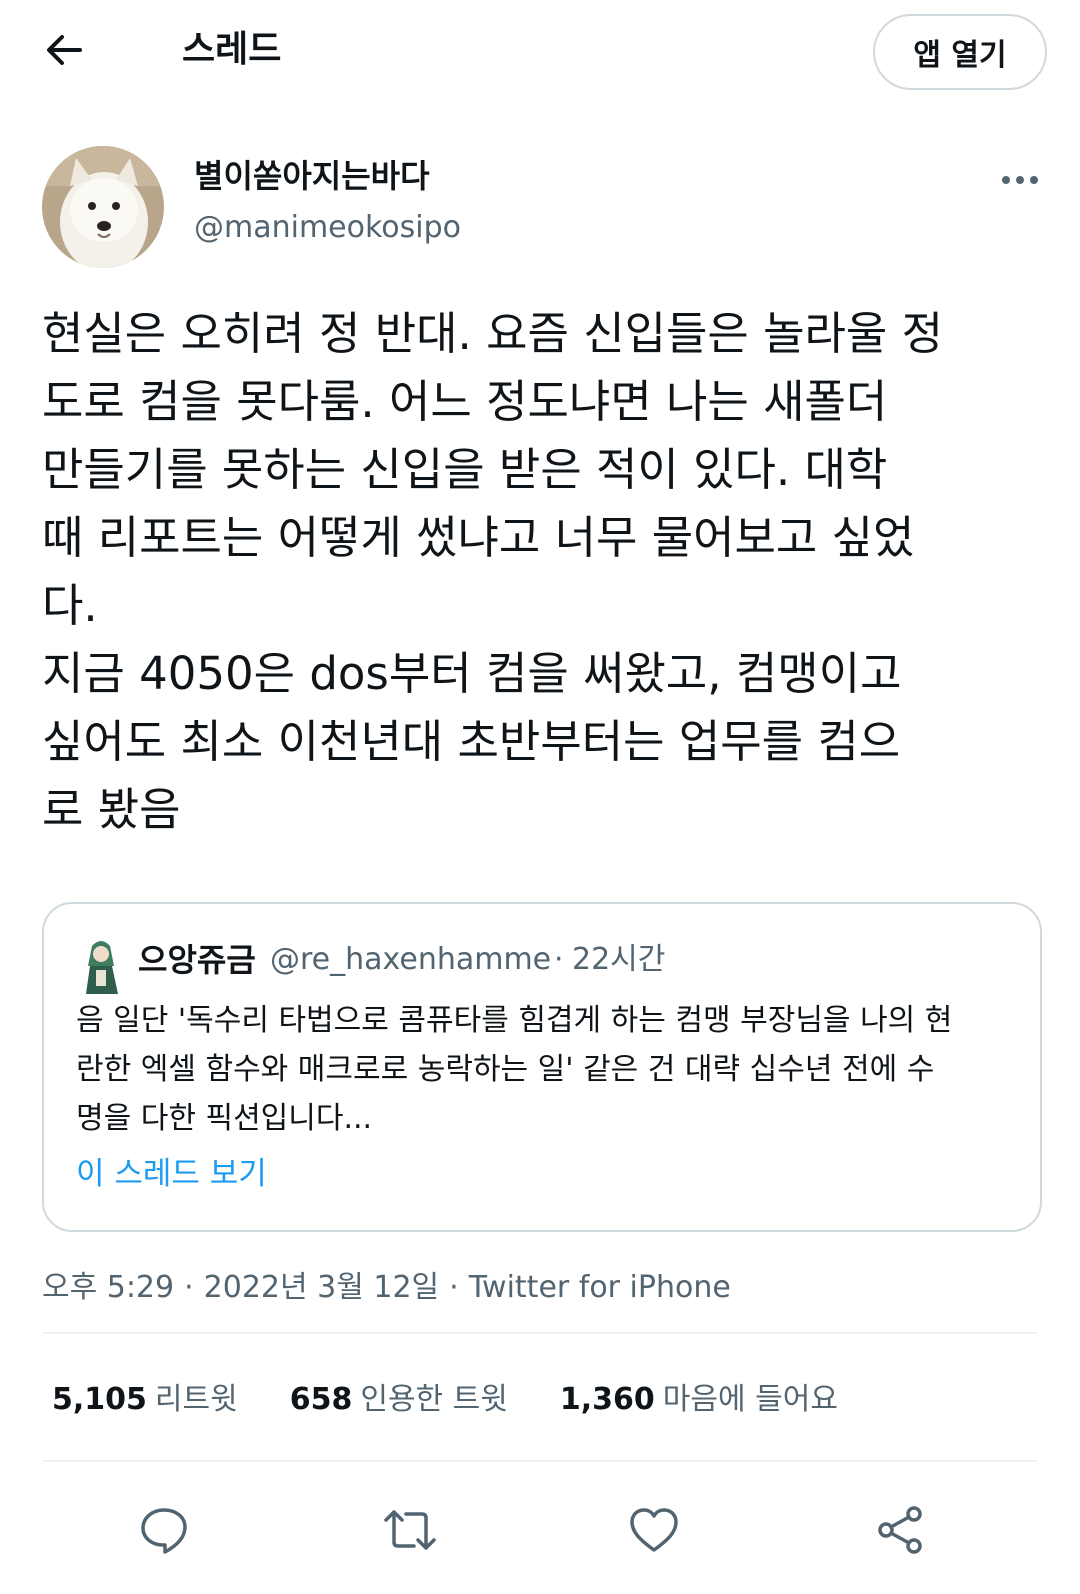 The image size is (1080, 1594). I want to click on dog-avatar-image, so click(103, 207).